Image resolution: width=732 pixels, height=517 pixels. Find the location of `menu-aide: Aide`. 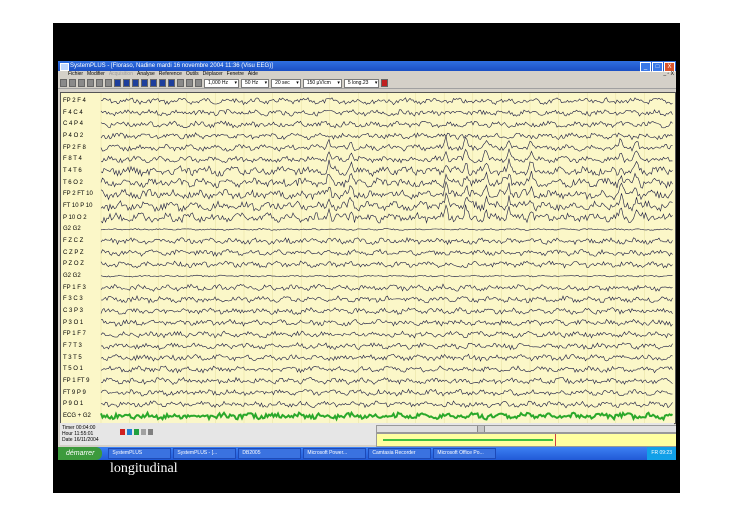

menu-aide: Aide is located at coordinates (253, 74).